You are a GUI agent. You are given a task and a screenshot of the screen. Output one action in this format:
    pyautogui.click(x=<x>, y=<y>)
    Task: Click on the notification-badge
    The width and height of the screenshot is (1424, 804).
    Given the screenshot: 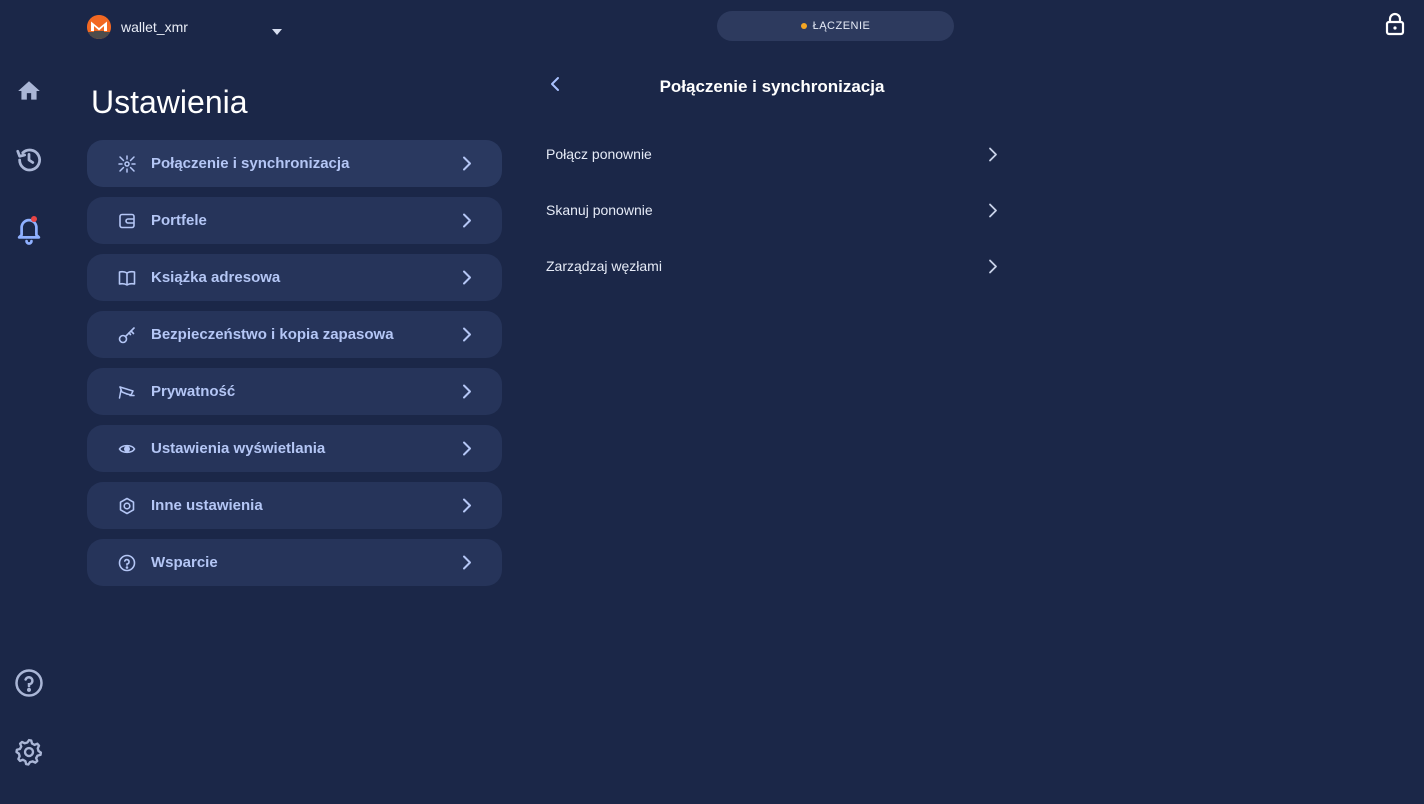 What is the action you would take?
    pyautogui.click(x=34, y=219)
    